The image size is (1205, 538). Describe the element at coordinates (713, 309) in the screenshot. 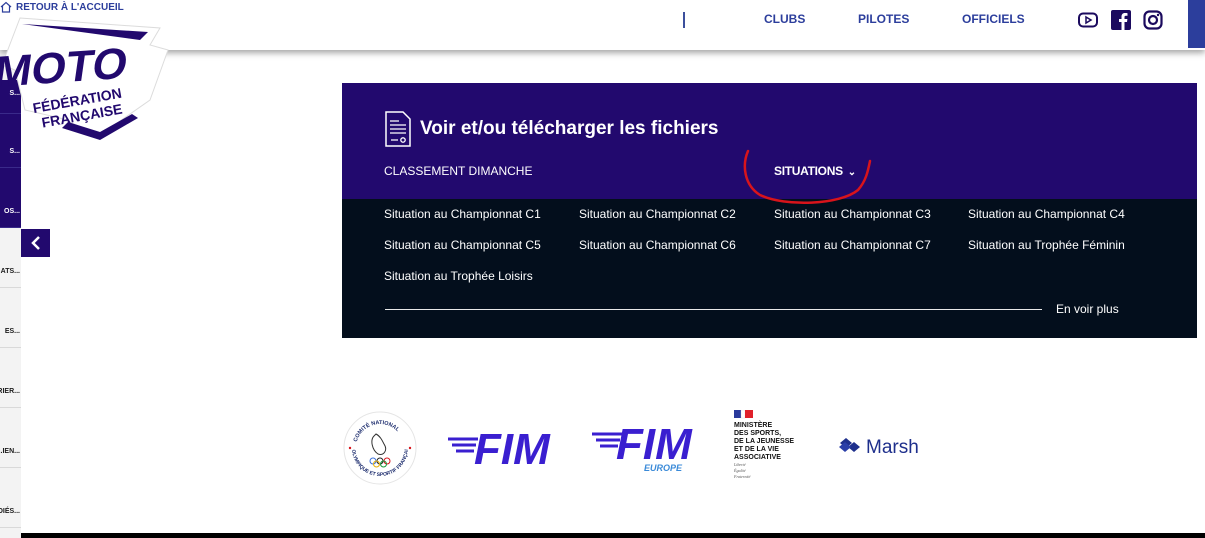

I see `divider` at that location.